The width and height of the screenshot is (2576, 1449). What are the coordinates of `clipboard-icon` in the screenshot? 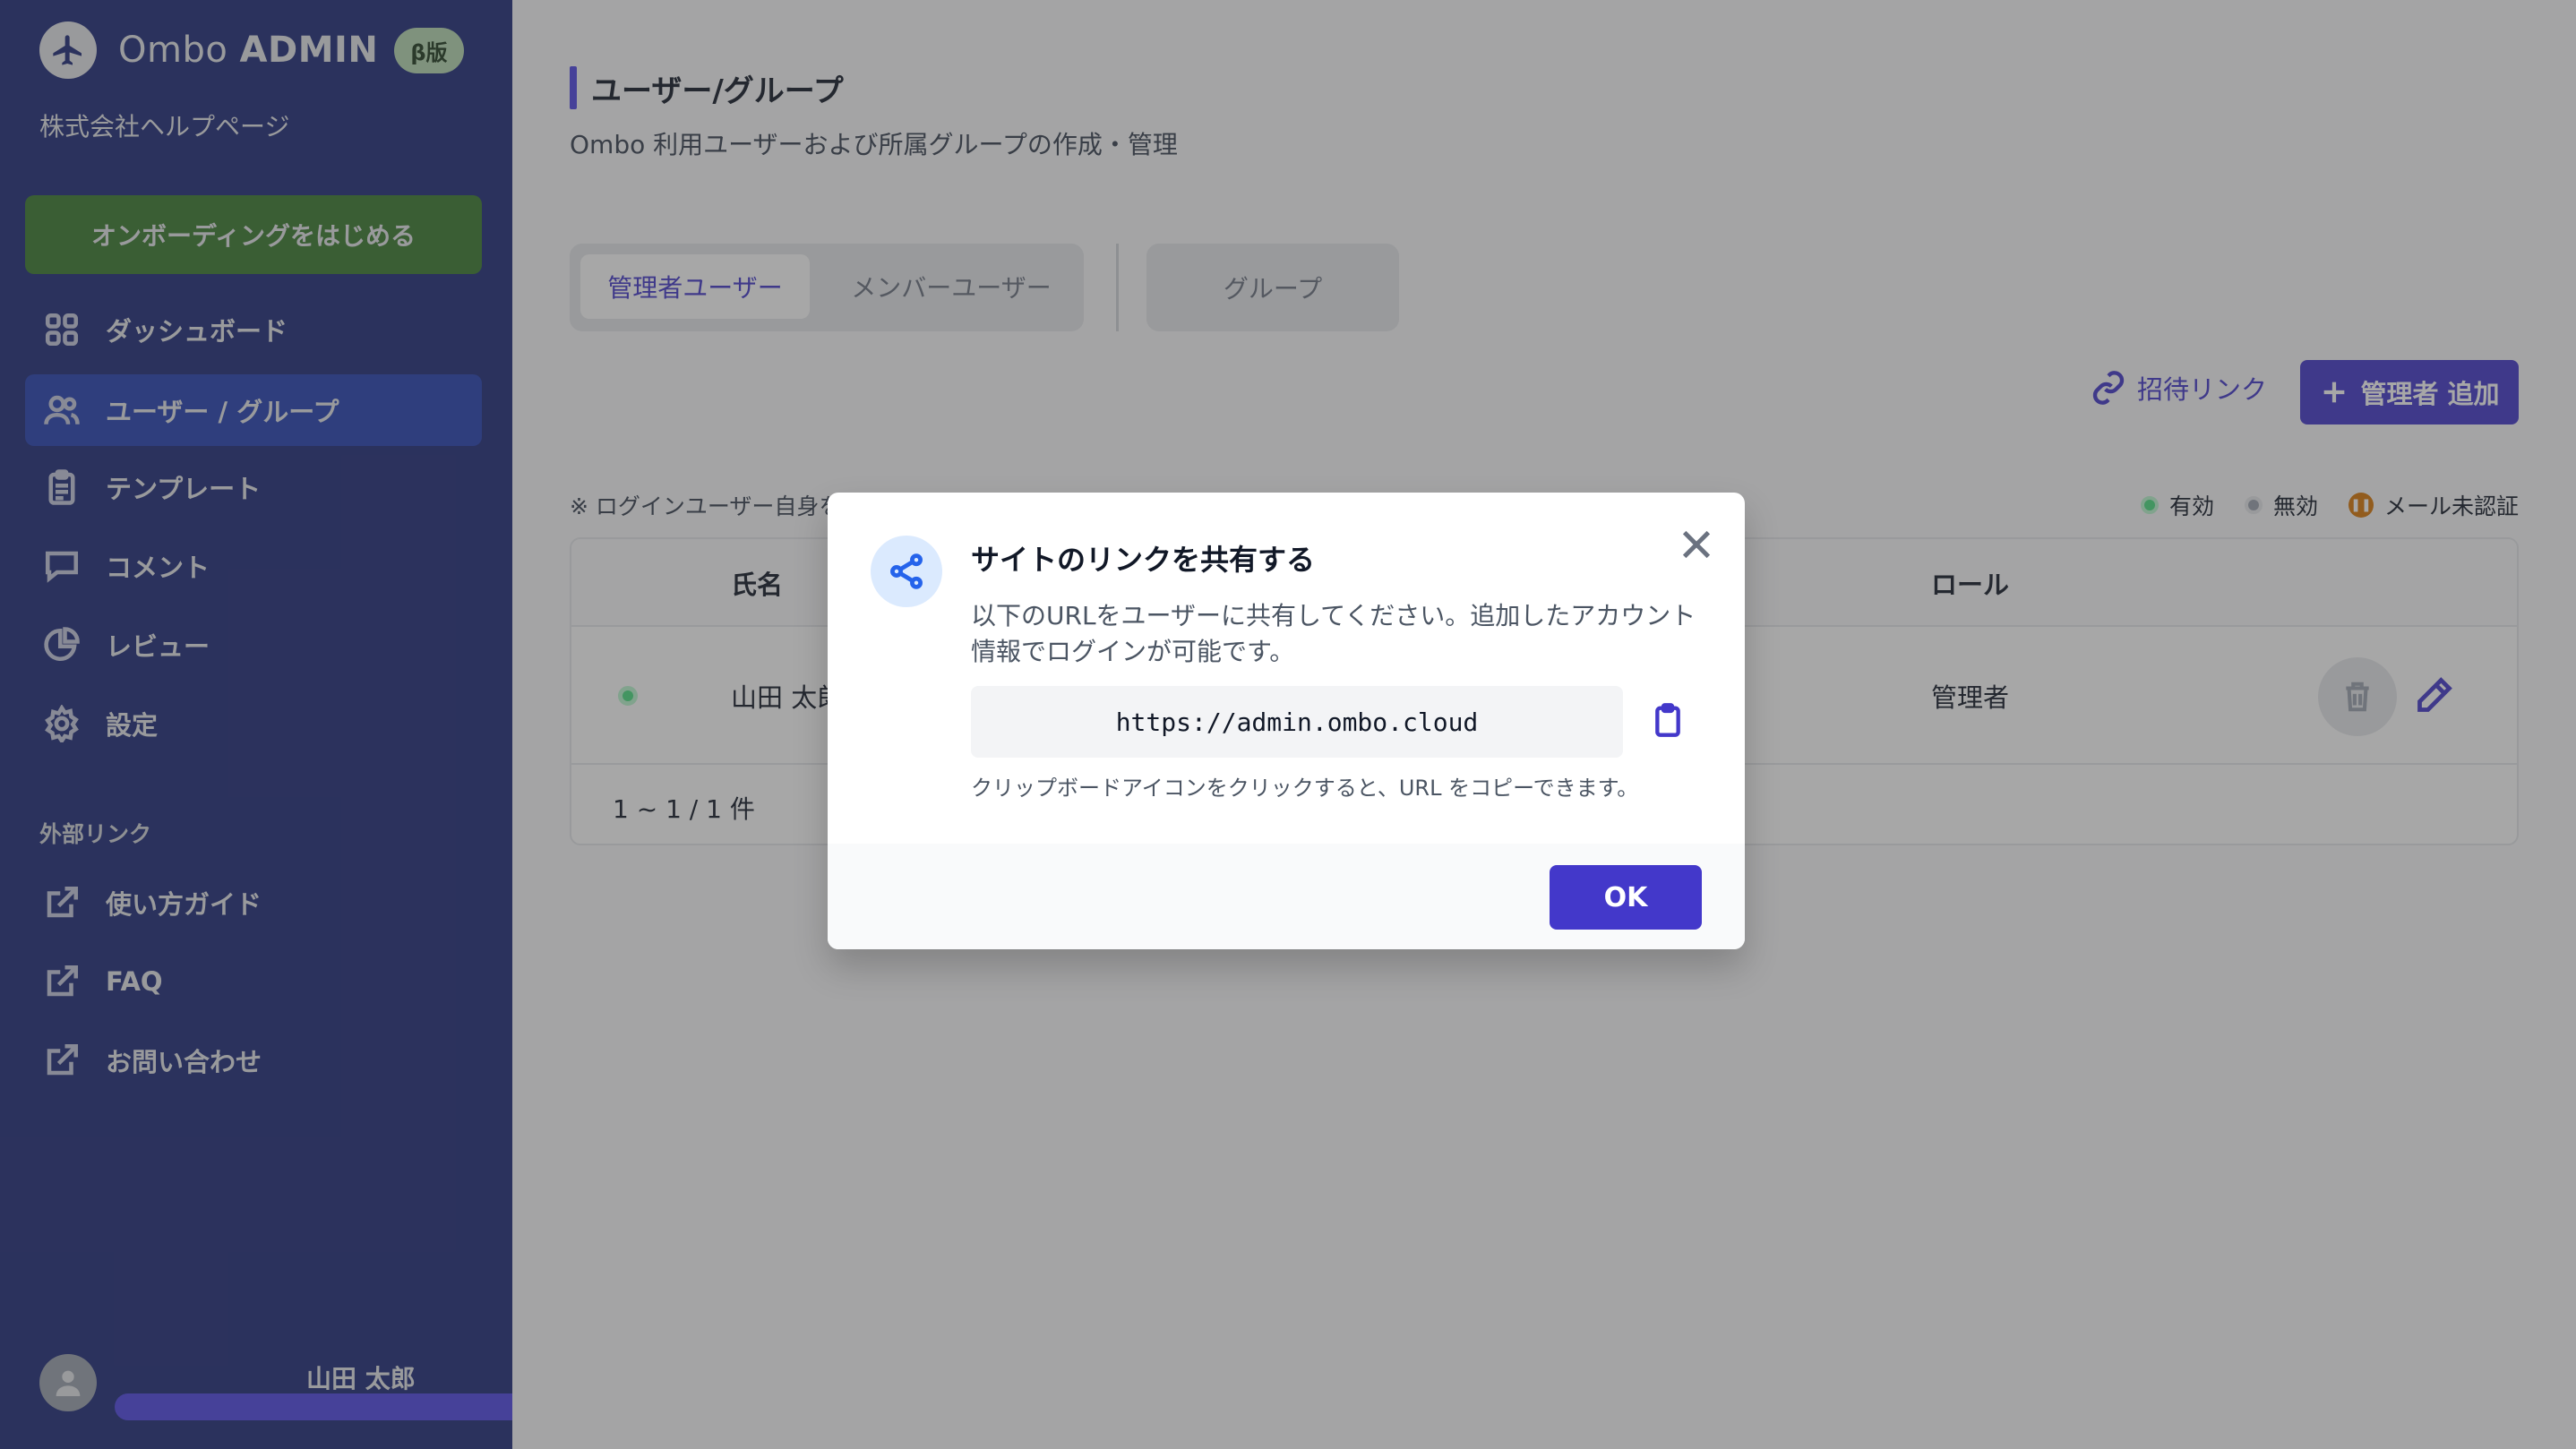 It's located at (1667, 720).